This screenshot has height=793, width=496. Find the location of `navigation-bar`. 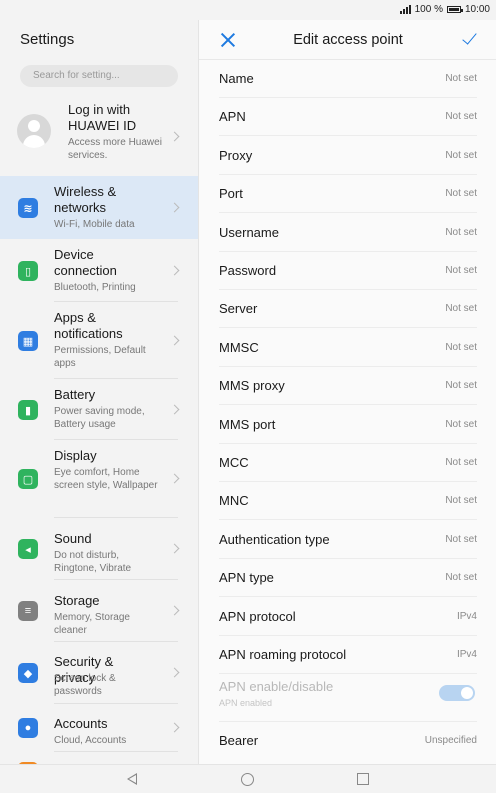

navigation-bar is located at coordinates (248, 778).